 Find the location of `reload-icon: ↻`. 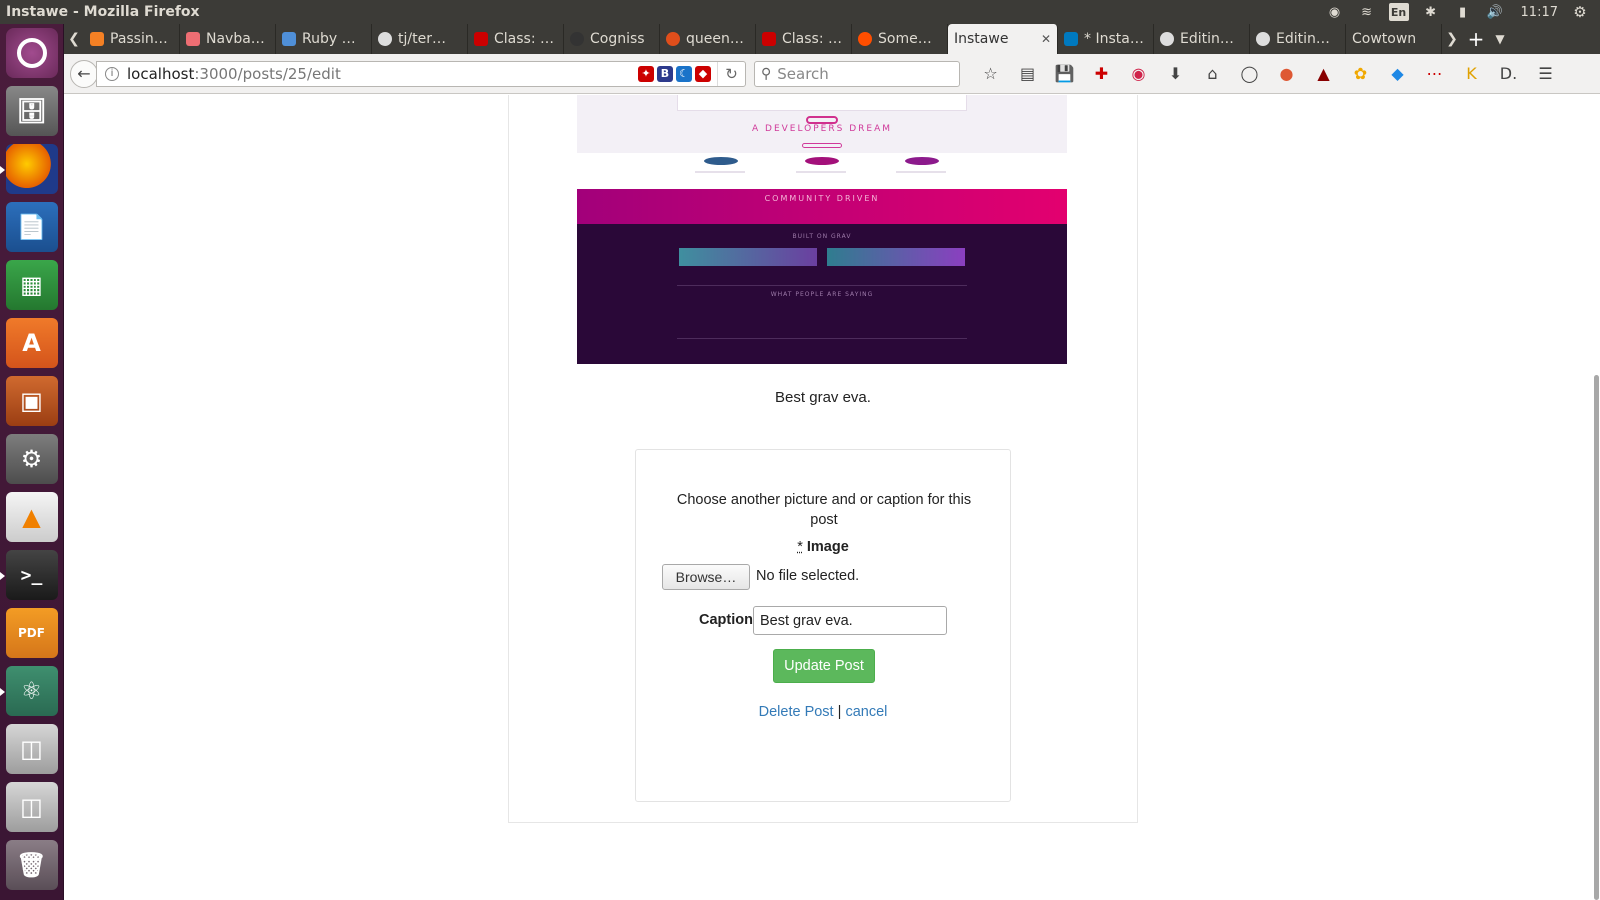

reload-icon: ↻ is located at coordinates (731, 73).